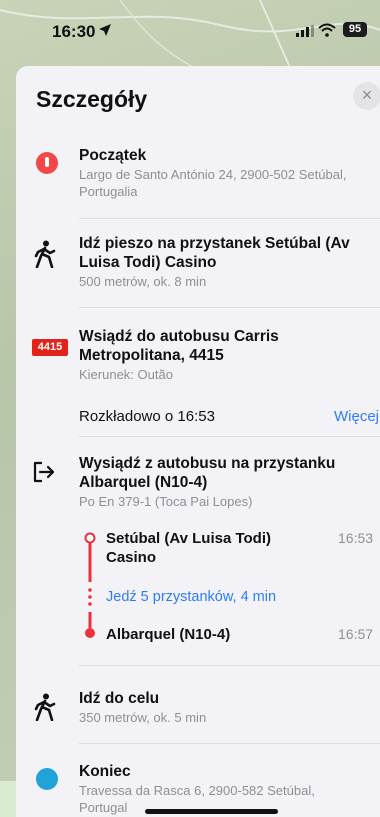 This screenshot has width=380, height=817. Describe the element at coordinates (105, 30) in the screenshot. I see `location-arrow-icon` at that location.